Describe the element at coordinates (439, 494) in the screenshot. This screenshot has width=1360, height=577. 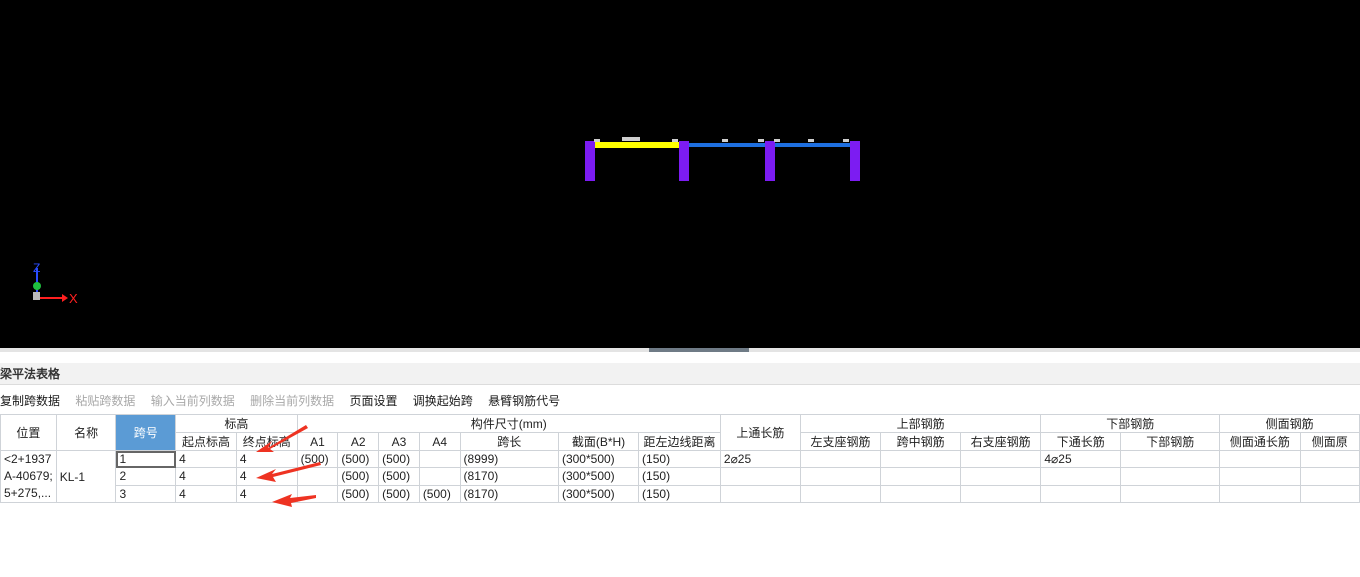
I see `a4-cell: (500)` at that location.